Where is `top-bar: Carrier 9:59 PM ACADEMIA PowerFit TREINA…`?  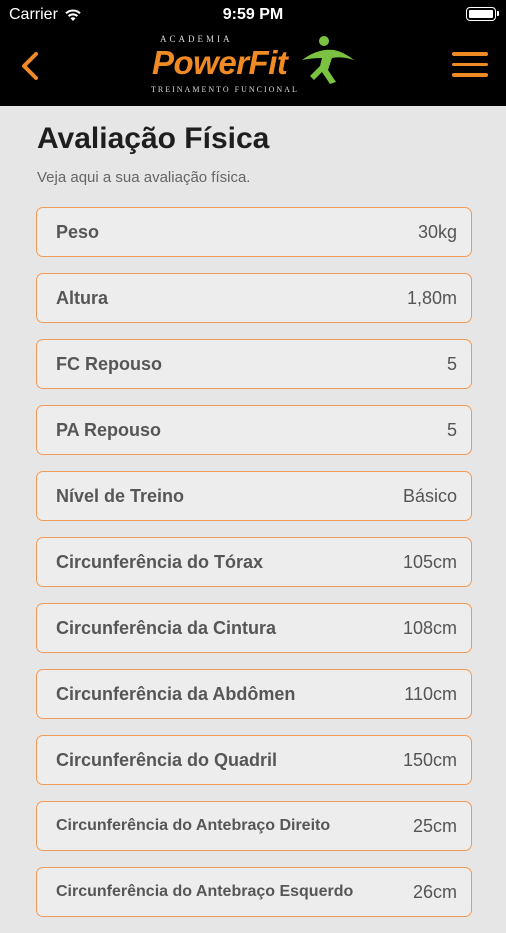 top-bar: Carrier 9:59 PM ACADEMIA PowerFit TREINA… is located at coordinates (253, 53).